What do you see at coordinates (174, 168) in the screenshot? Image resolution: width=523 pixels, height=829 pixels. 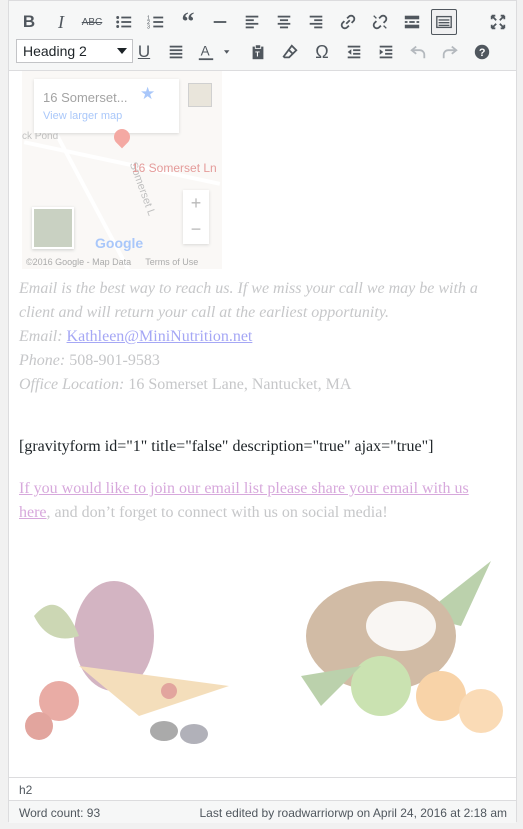 I see `map-pin-label: 16 Somerset Ln` at bounding box center [174, 168].